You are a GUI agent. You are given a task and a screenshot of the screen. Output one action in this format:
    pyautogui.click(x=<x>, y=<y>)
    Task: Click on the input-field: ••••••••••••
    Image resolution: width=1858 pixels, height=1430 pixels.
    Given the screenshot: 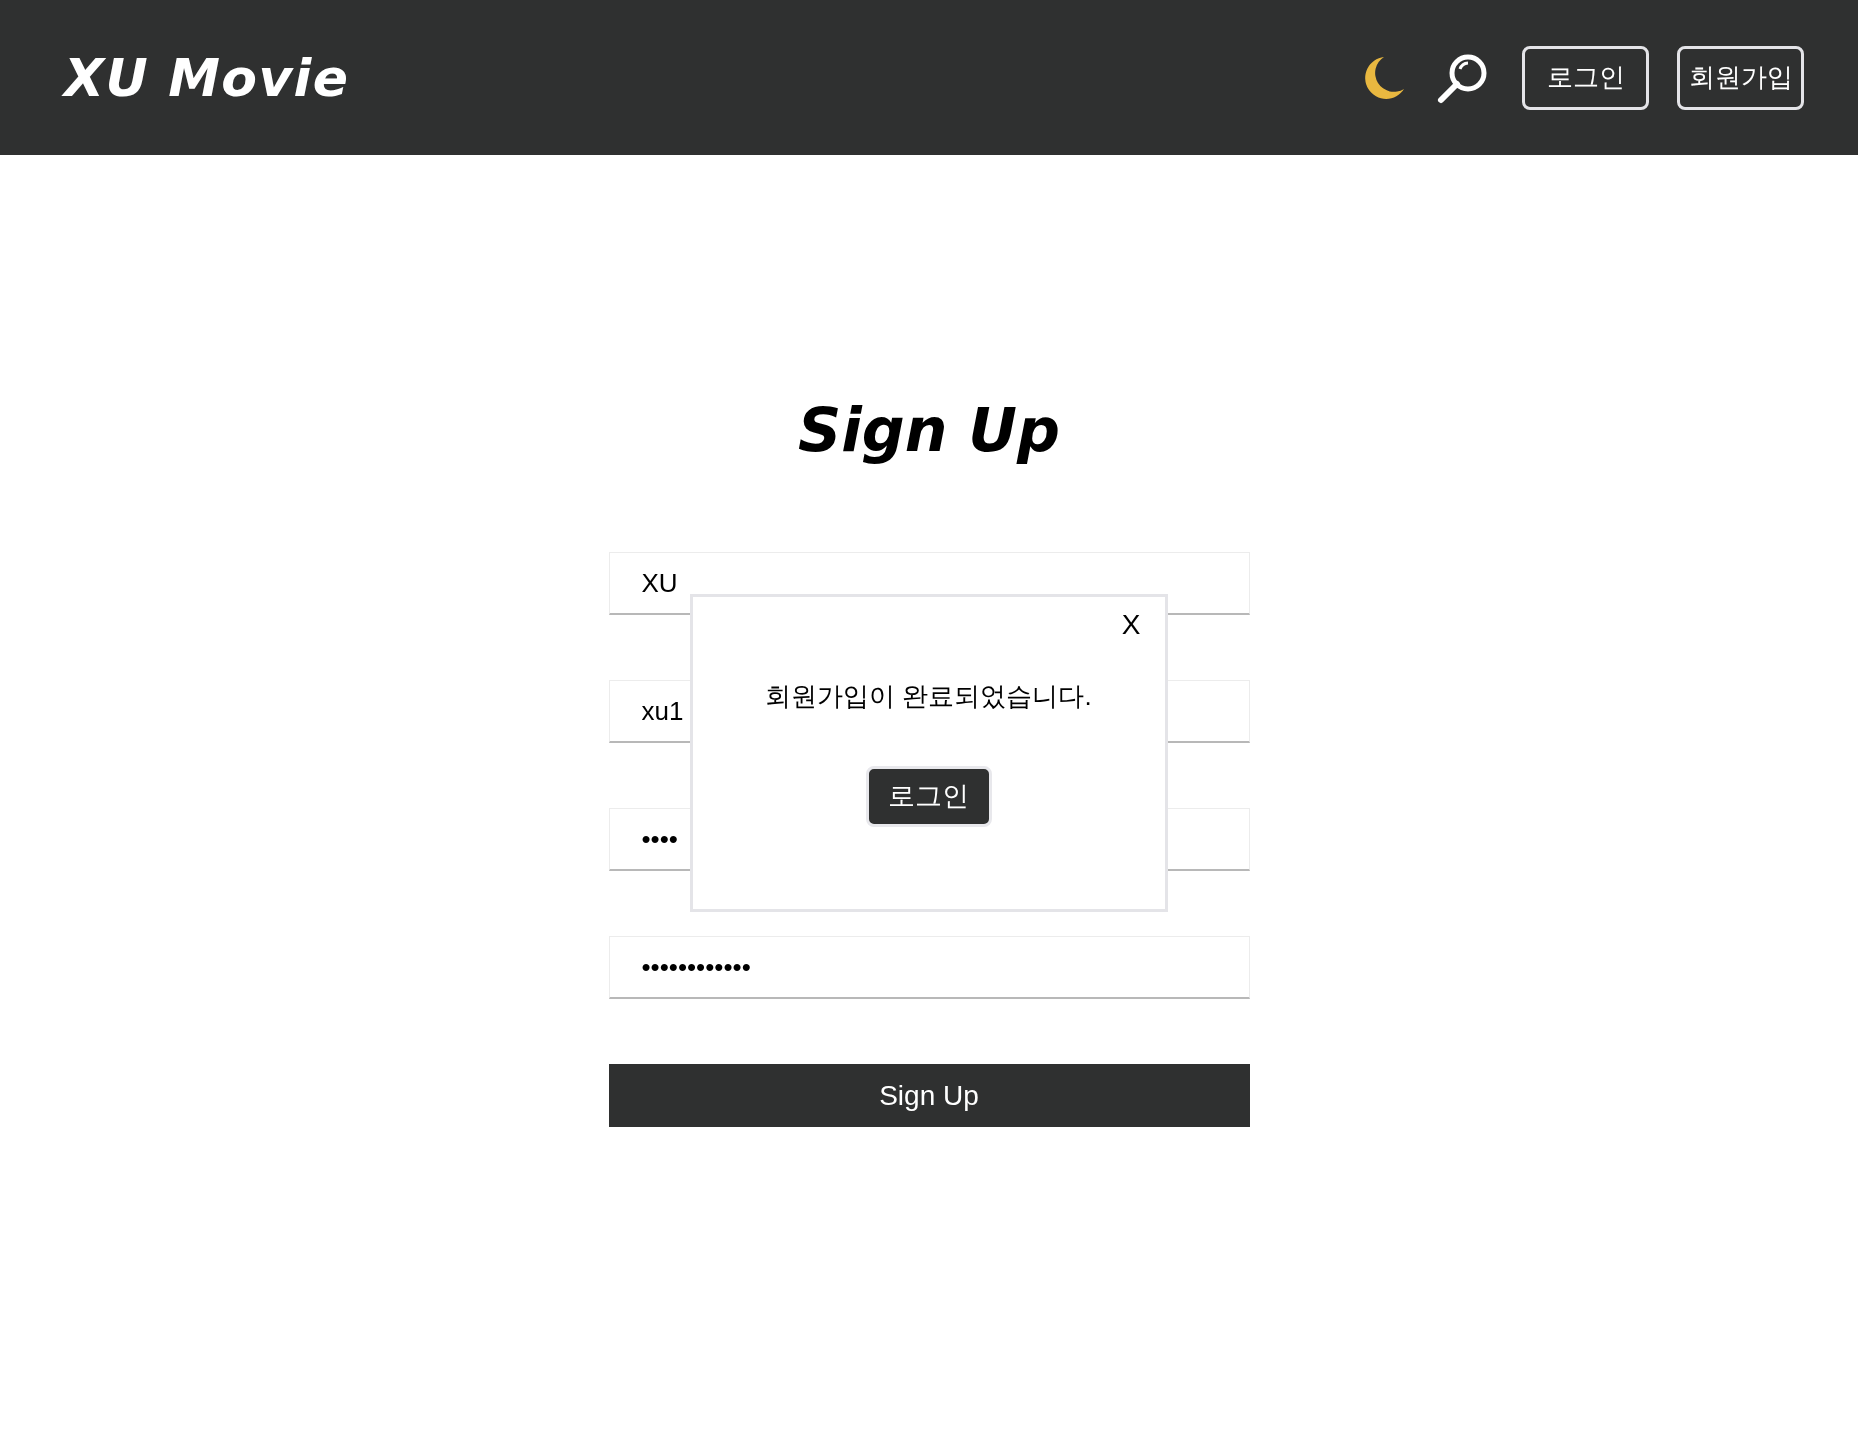 What is the action you would take?
    pyautogui.click(x=929, y=967)
    